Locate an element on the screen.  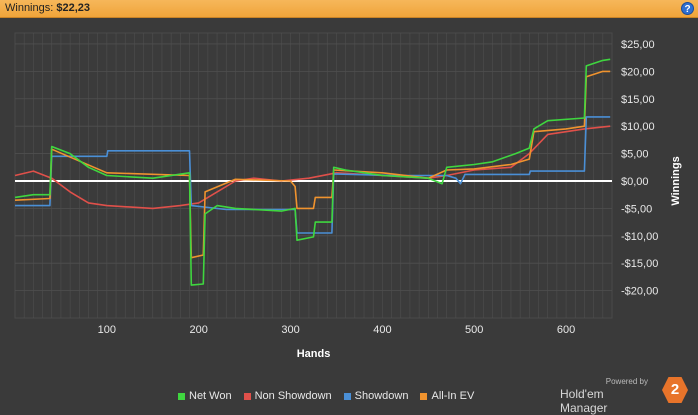
legend-swatch-net-won is located at coordinates (181, 396).